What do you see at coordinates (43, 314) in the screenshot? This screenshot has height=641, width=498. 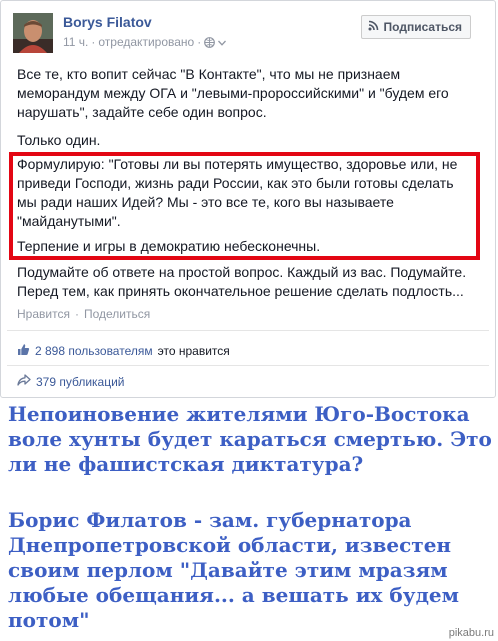 I see `like-link: Нравится` at bounding box center [43, 314].